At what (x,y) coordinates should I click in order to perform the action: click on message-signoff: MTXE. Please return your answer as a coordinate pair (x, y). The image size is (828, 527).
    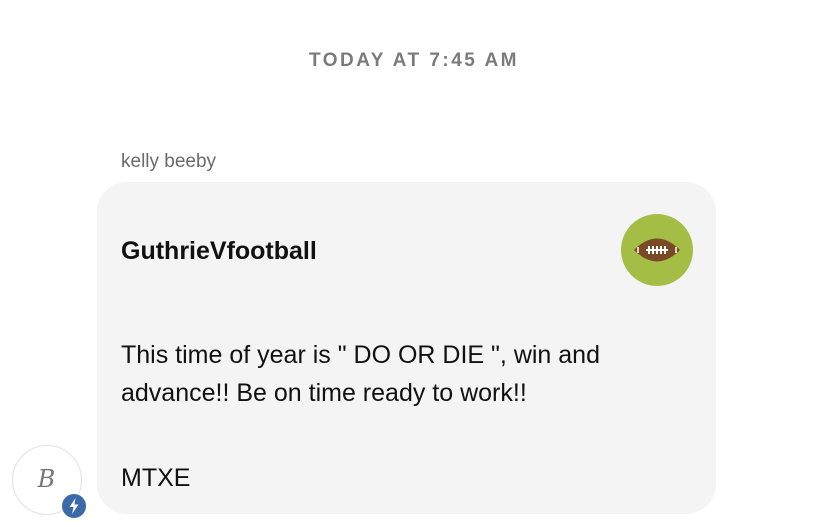
    Looking at the image, I should click on (156, 478).